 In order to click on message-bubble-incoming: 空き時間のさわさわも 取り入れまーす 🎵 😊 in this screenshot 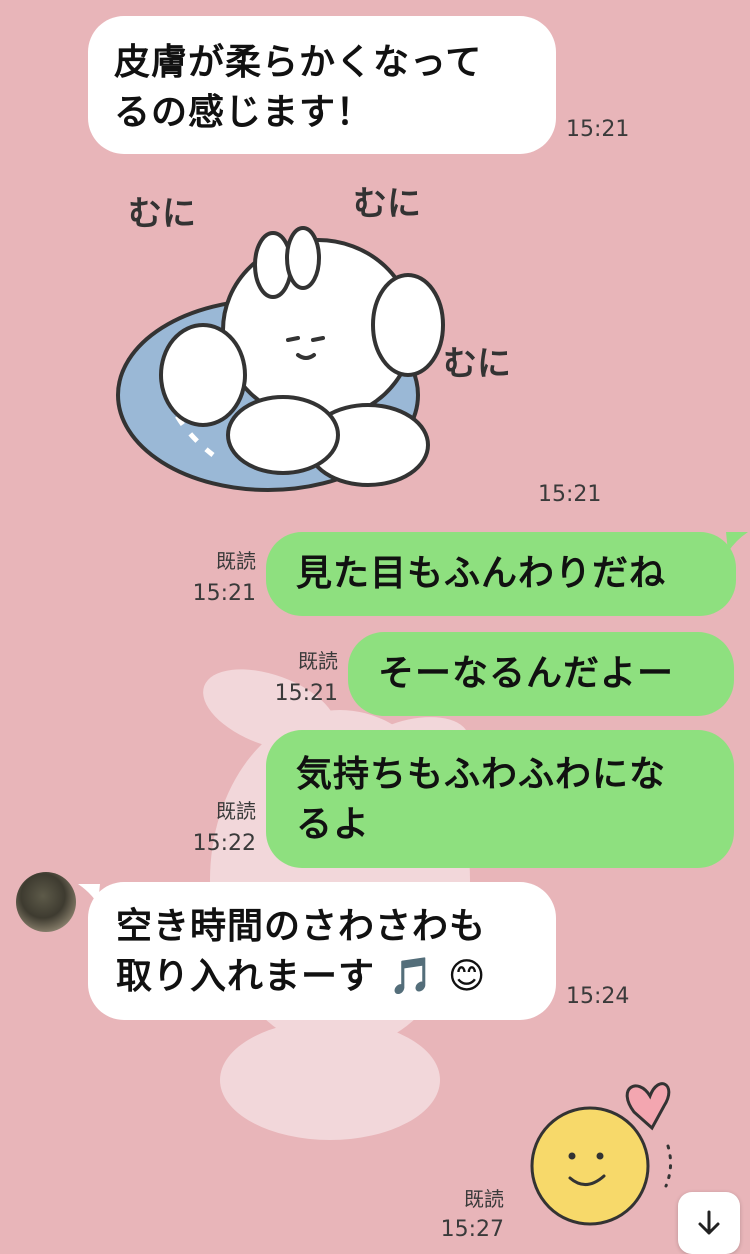, I will do `click(322, 951)`.